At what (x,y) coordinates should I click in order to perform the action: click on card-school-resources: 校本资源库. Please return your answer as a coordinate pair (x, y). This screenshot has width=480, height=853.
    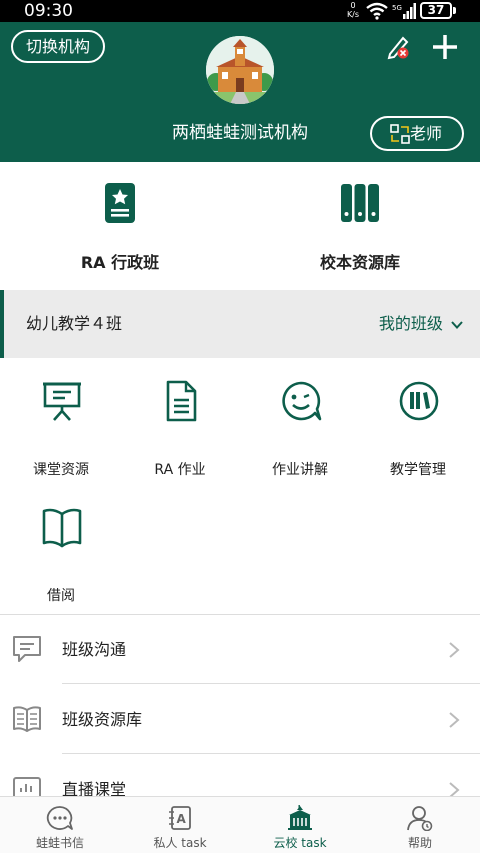
    Looking at the image, I should click on (360, 226).